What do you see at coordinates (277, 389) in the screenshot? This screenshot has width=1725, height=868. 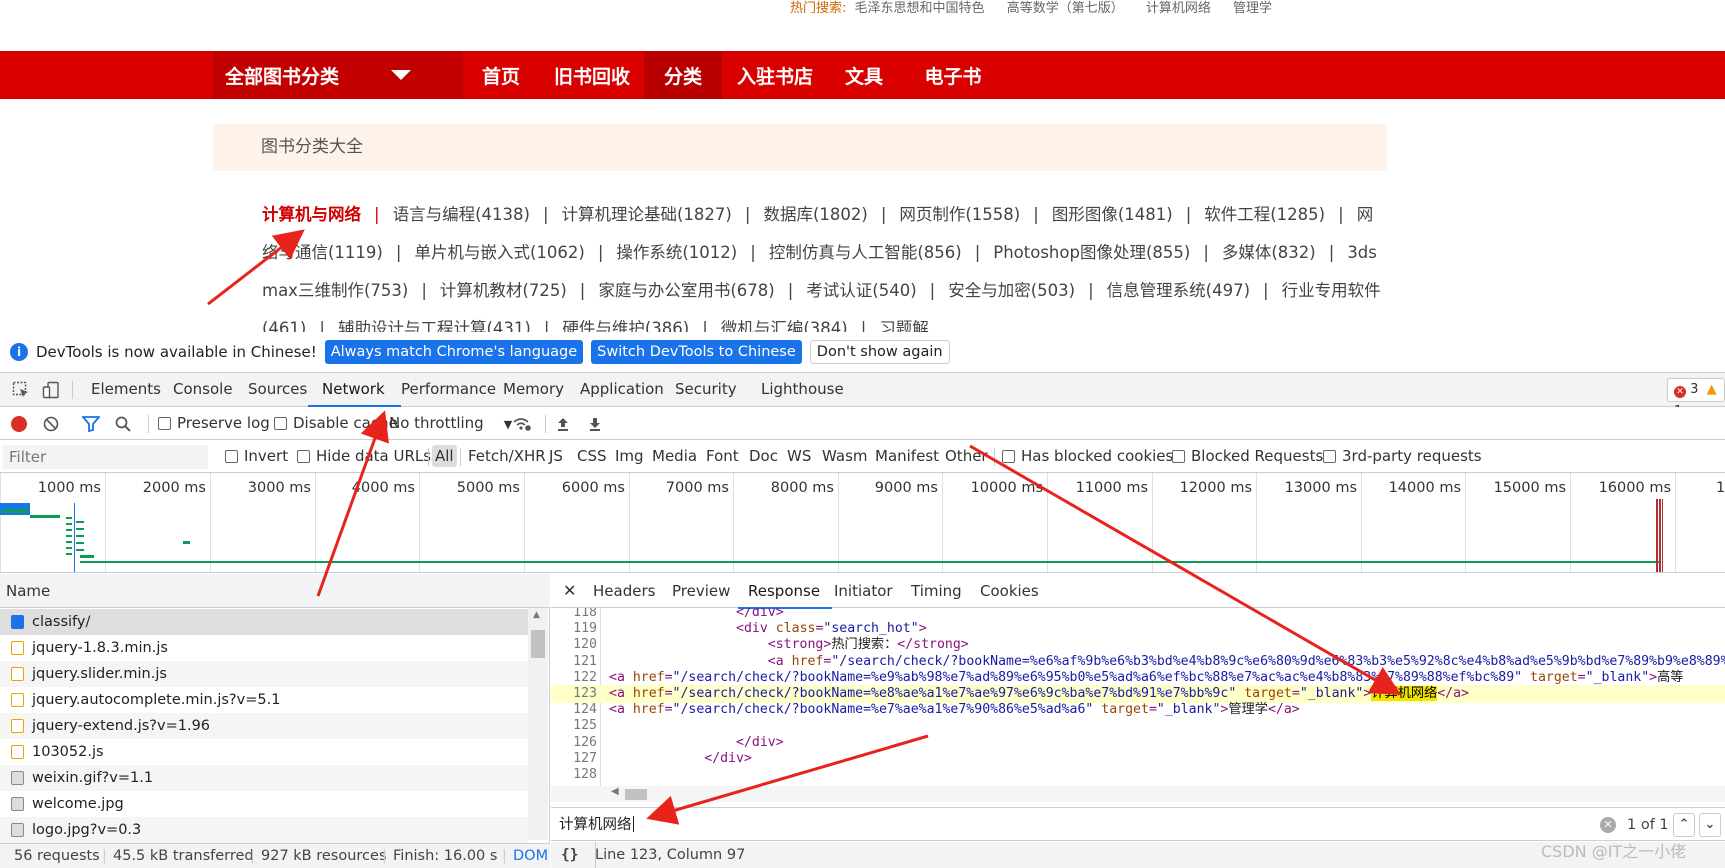 I see `tab-sources: Sources` at bounding box center [277, 389].